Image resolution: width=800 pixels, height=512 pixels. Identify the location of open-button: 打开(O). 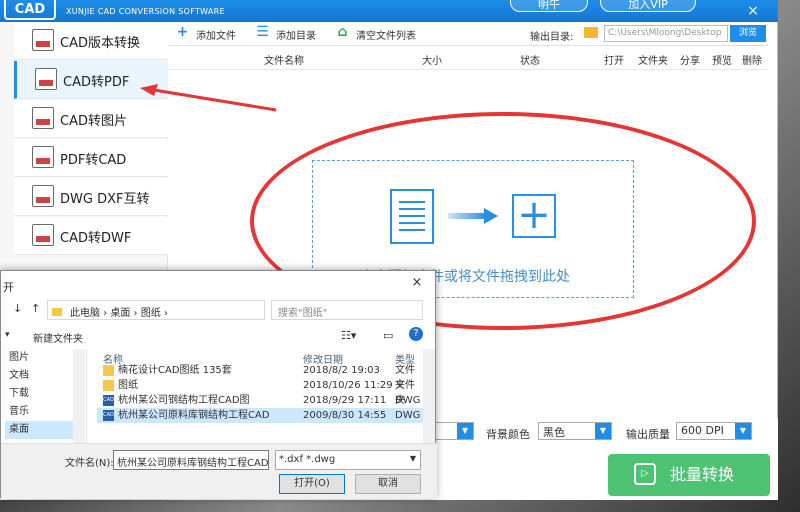
(312, 484).